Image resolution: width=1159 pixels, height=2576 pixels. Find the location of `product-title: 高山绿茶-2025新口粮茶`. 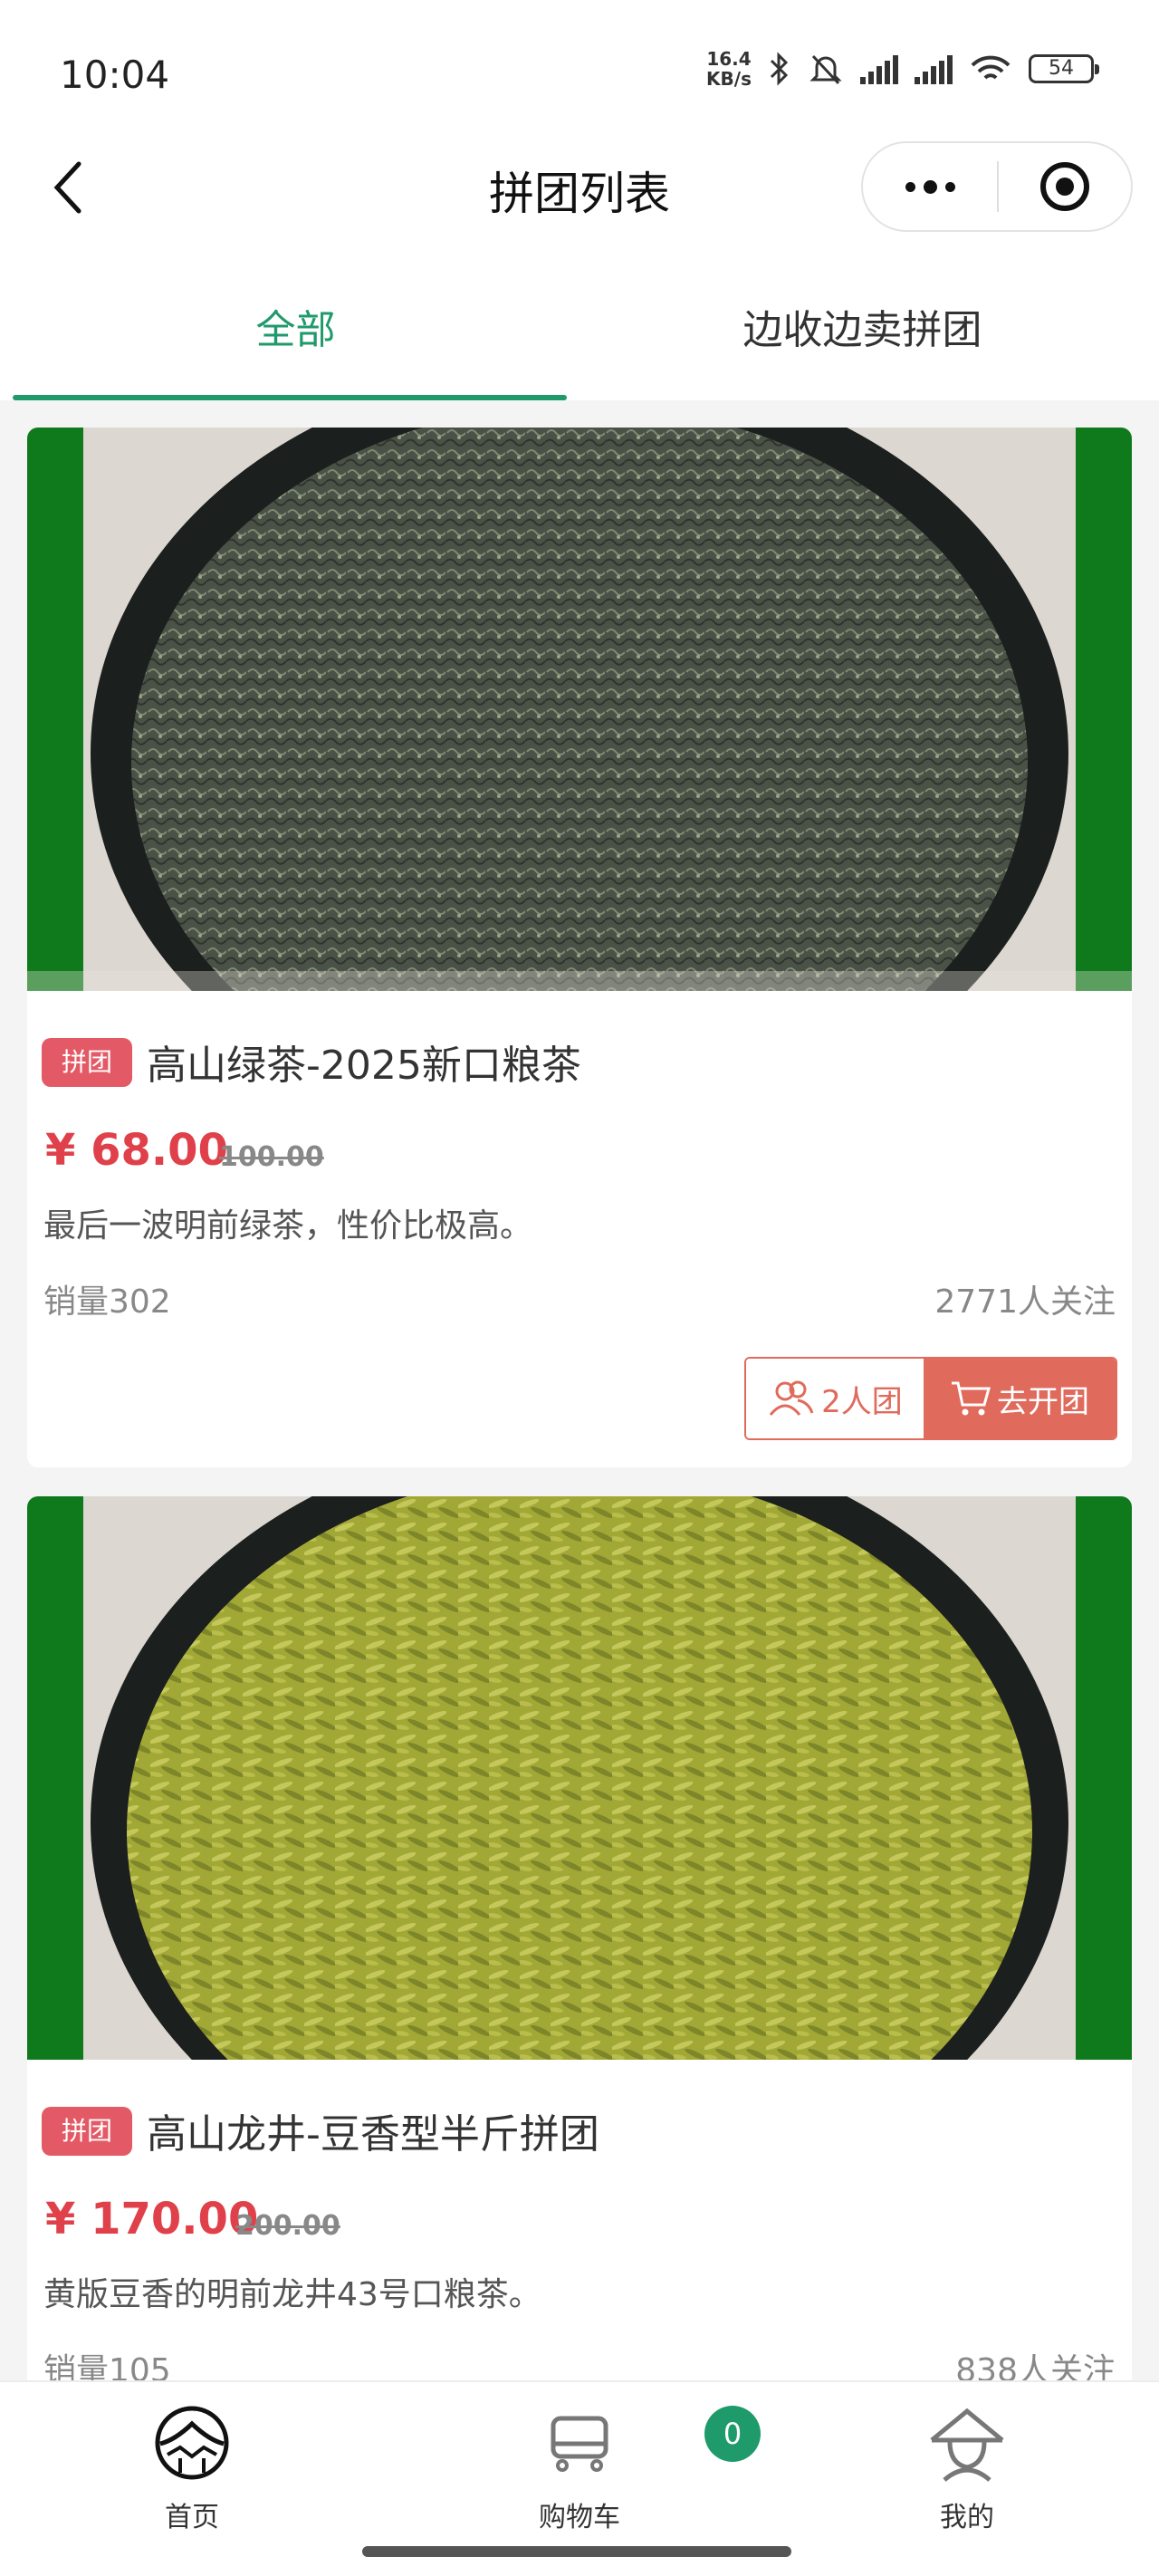

product-title: 高山绿茶-2025新口粮茶 is located at coordinates (364, 1062).